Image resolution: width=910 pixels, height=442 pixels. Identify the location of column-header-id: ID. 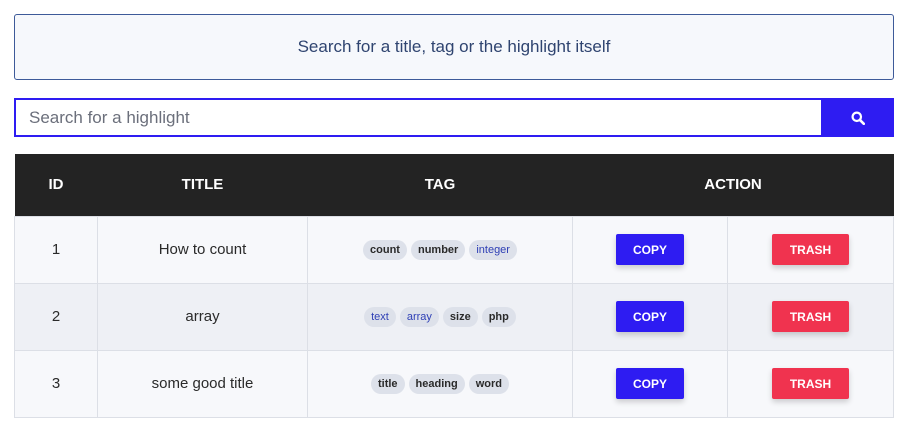
(56, 185).